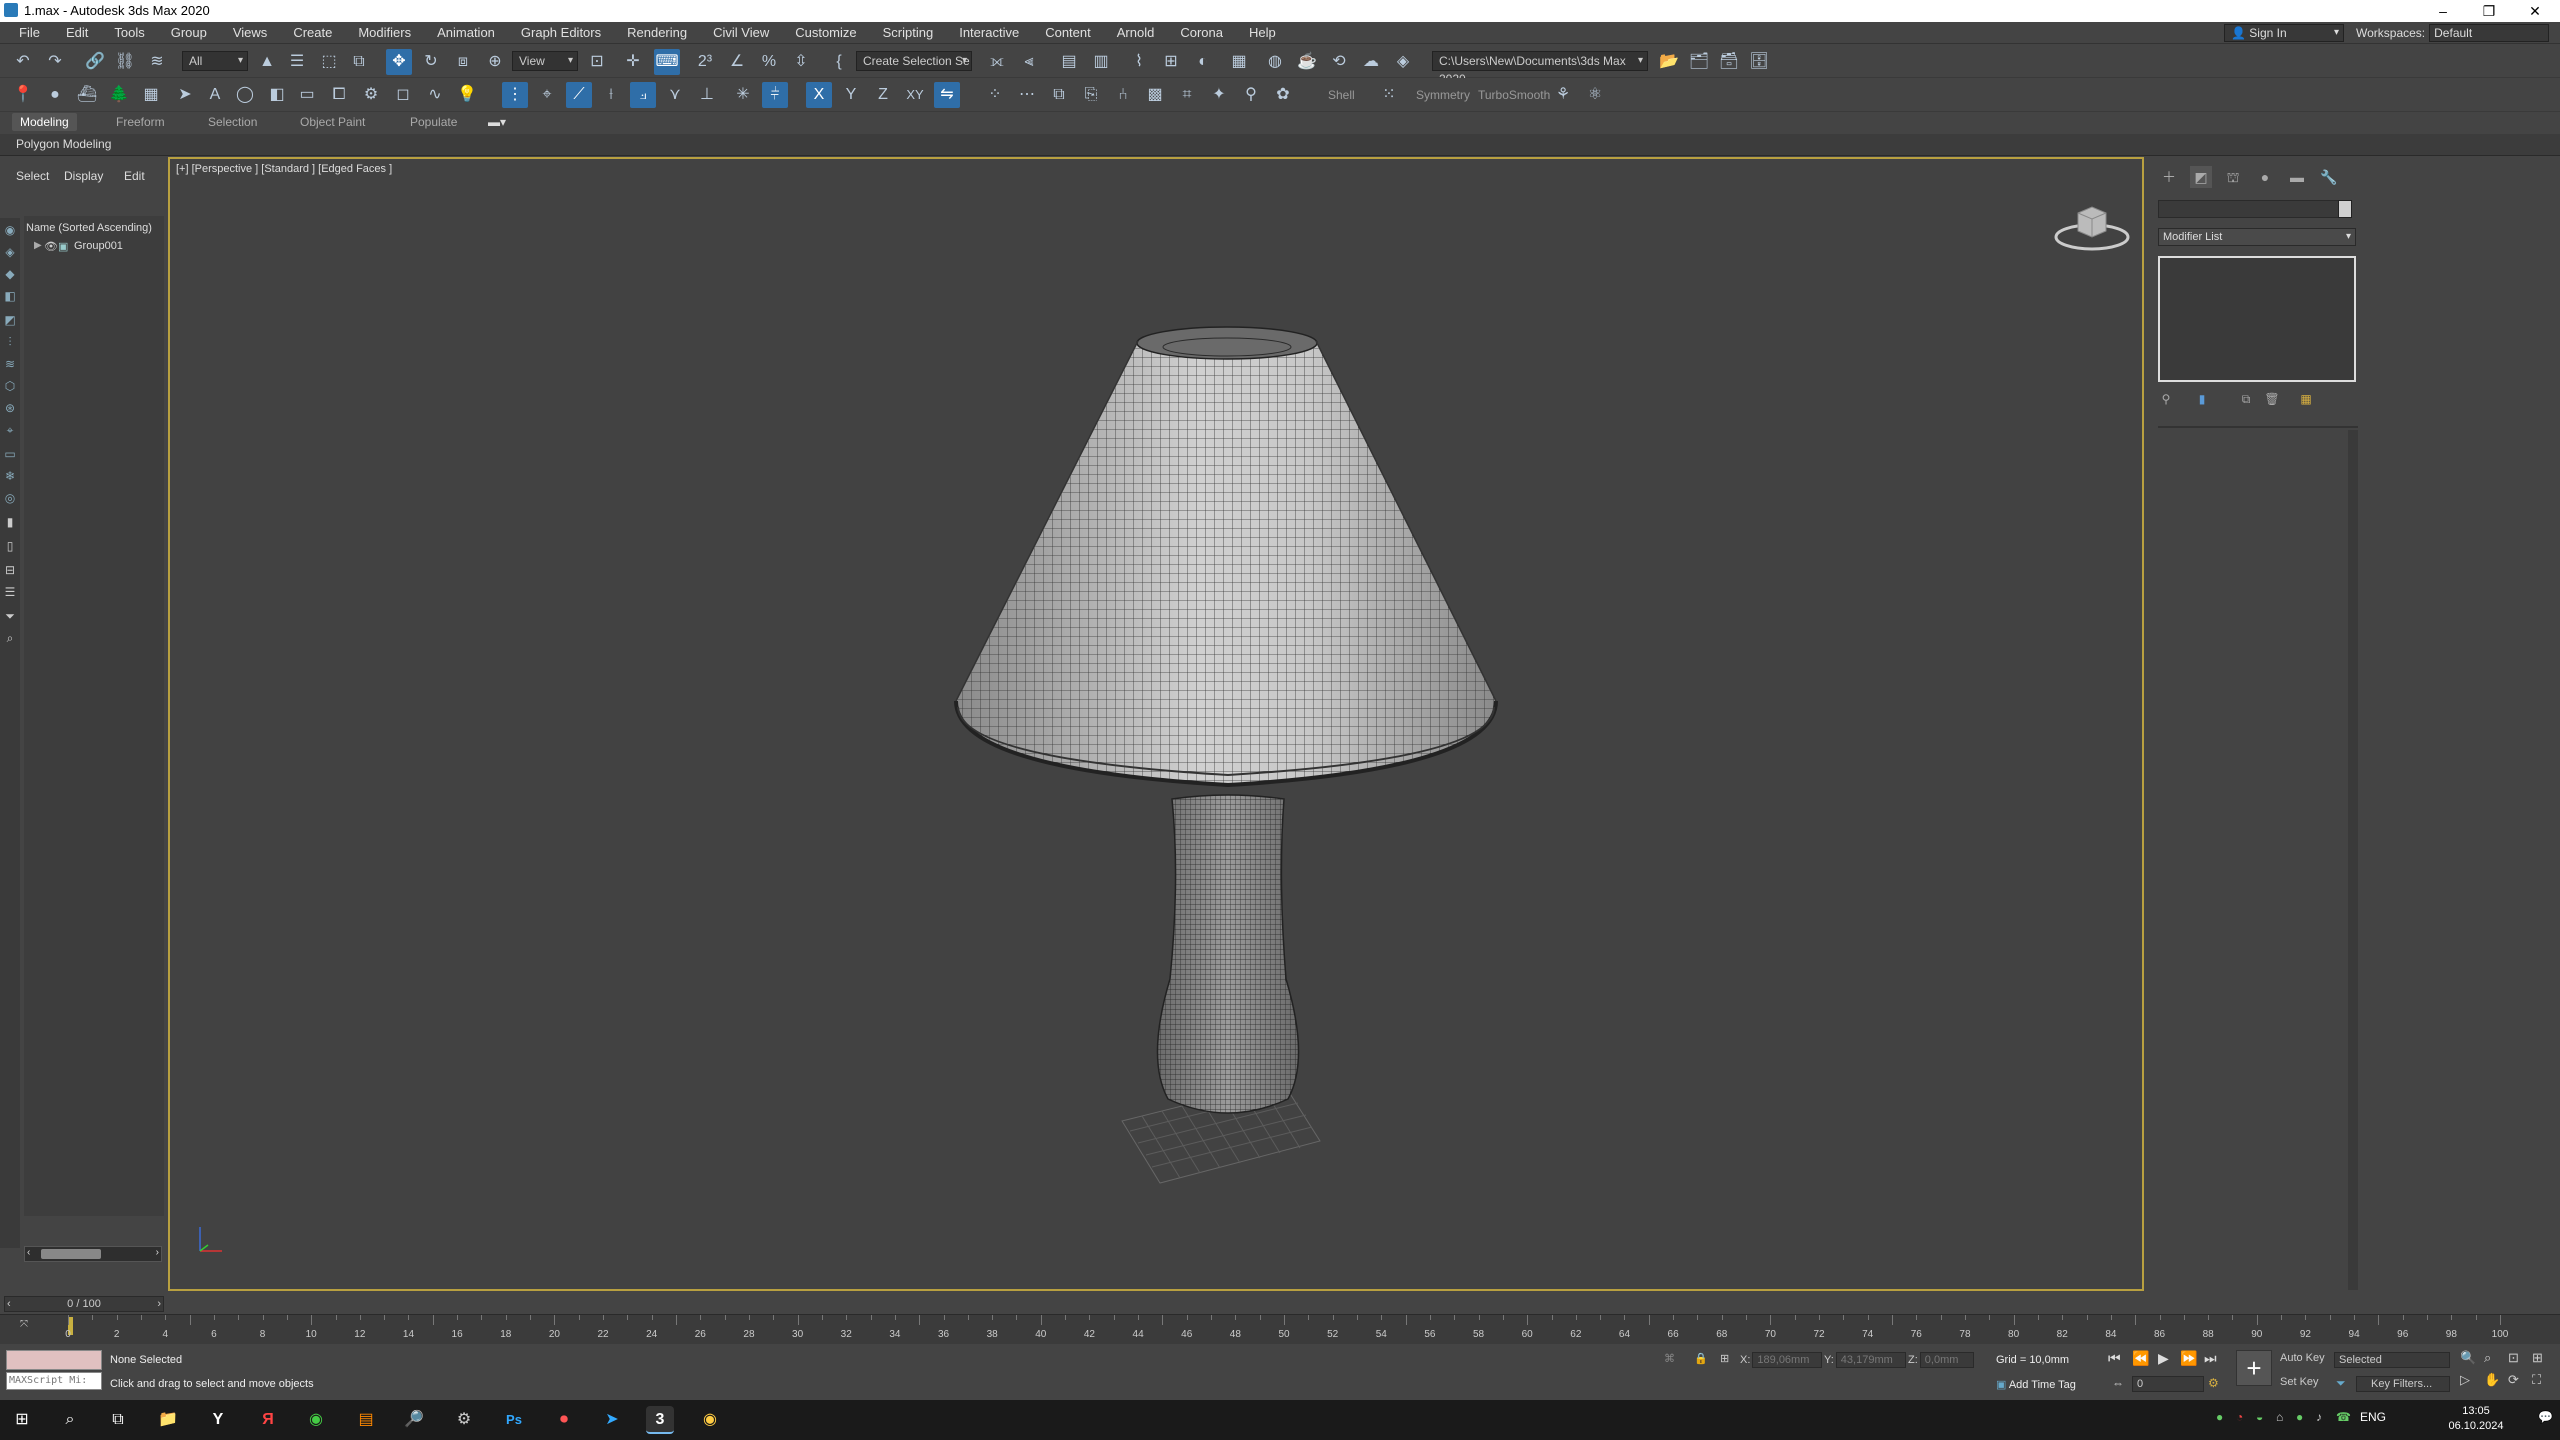  What do you see at coordinates (10, 430) in the screenshot?
I see `display-bones-icon: ⌖` at bounding box center [10, 430].